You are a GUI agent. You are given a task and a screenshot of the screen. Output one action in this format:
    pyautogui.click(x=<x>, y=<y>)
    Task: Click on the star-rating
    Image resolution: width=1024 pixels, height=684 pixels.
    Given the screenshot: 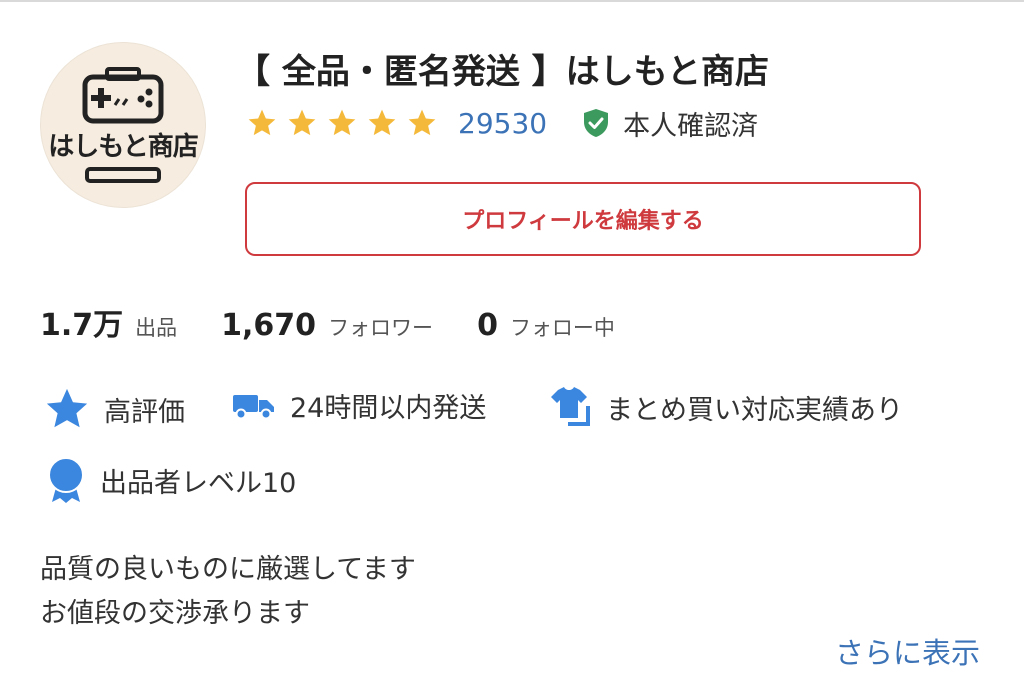 What is the action you would take?
    pyautogui.click(x=342, y=123)
    